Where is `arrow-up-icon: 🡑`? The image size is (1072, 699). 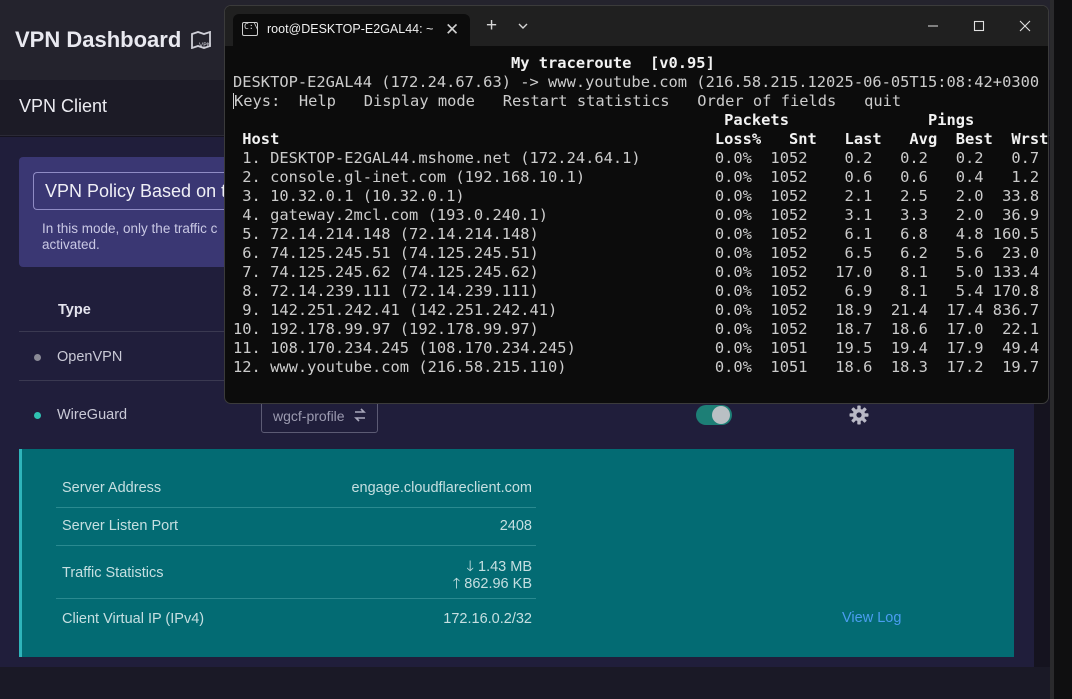
arrow-up-icon: 🡑 is located at coordinates (456, 584).